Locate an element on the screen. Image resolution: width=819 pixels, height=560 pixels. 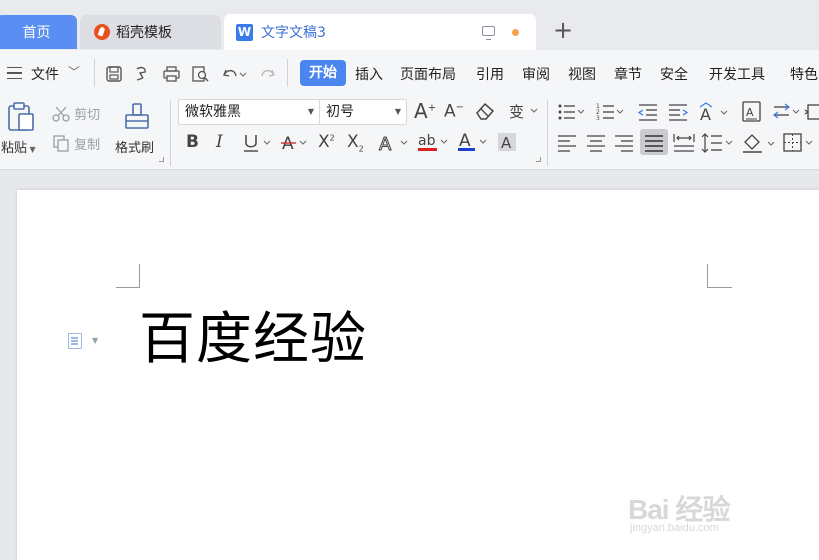
tab-template: 稻壳模板 is located at coordinates (150, 32).